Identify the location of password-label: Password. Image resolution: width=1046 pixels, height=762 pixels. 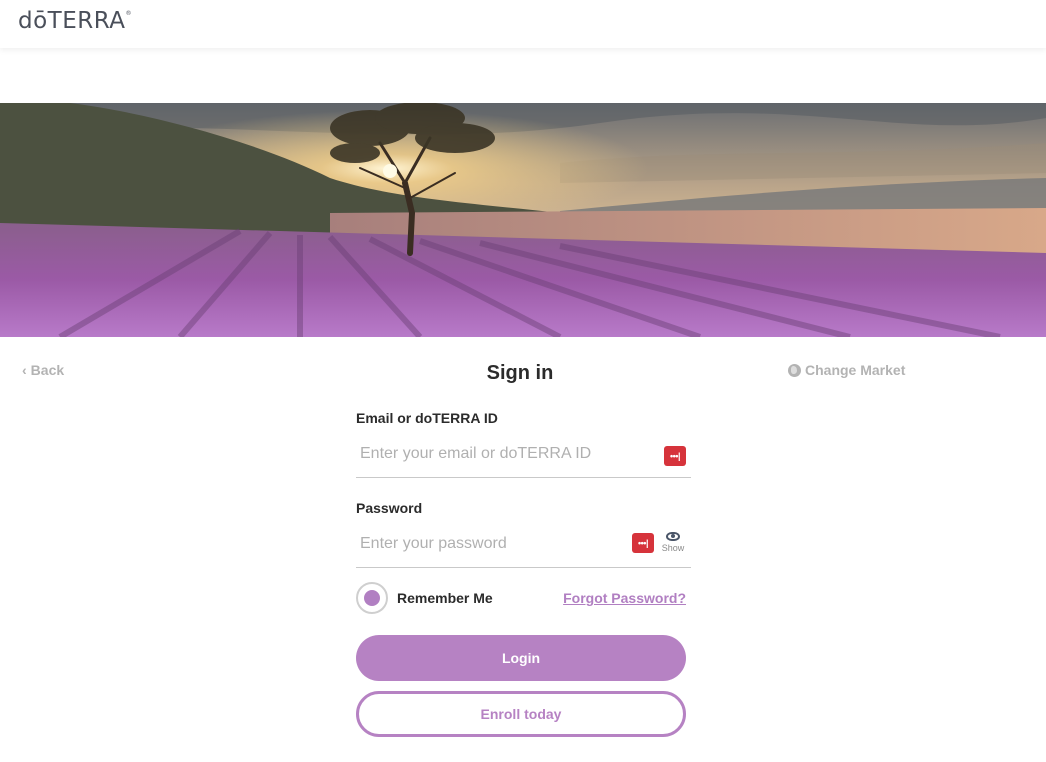
(389, 508).